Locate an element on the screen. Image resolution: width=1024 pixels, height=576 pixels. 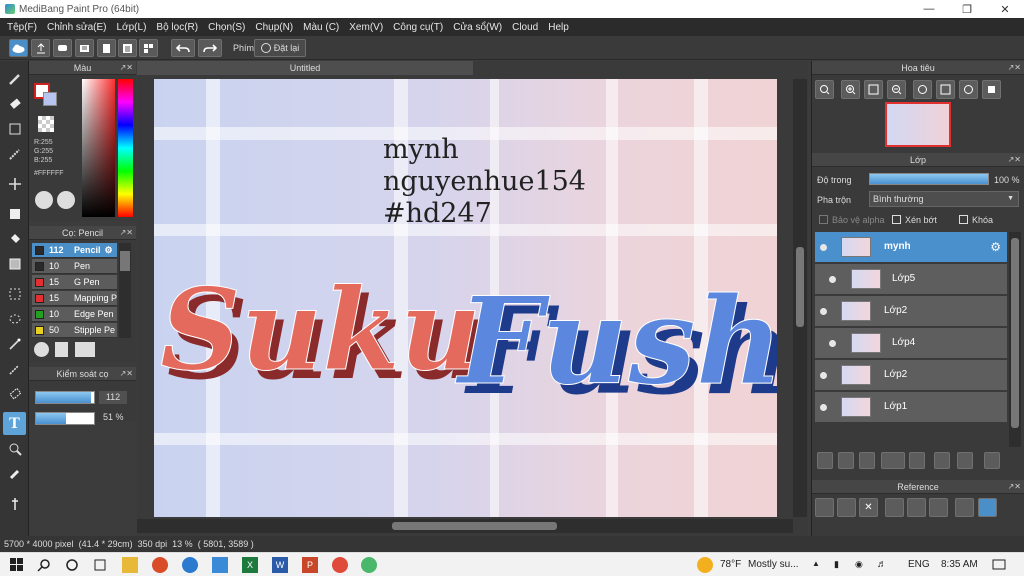
list-icon is located at coordinates (127, 48).